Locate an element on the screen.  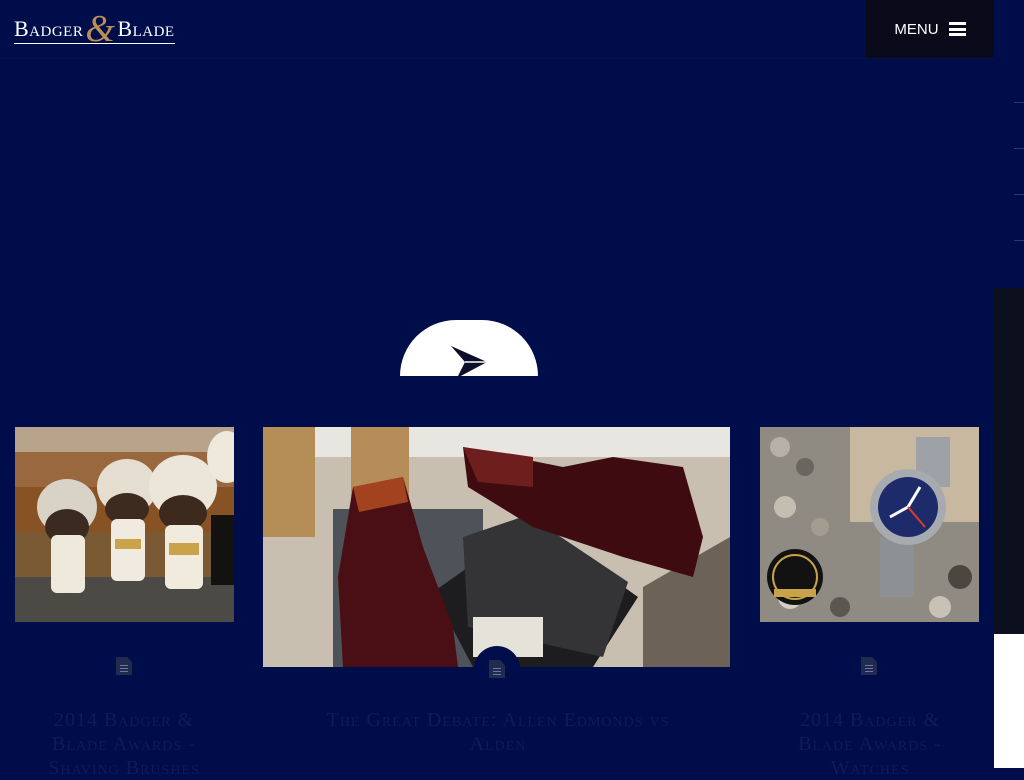
menu-label: MENU is located at coordinates (916, 29).